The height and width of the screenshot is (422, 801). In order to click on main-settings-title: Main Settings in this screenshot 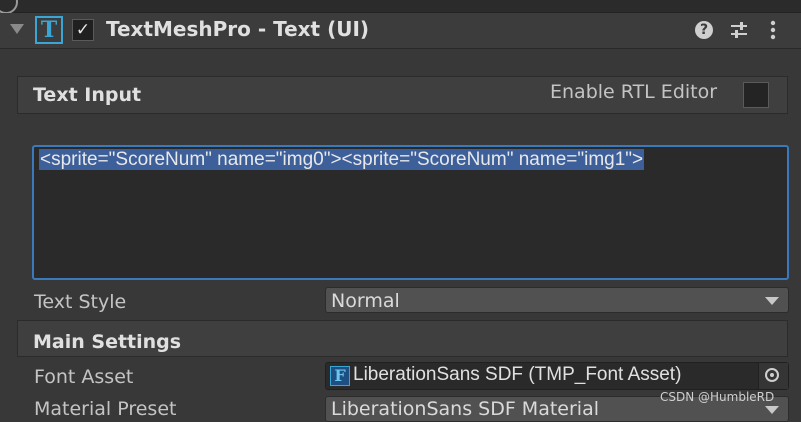, I will do `click(107, 342)`.